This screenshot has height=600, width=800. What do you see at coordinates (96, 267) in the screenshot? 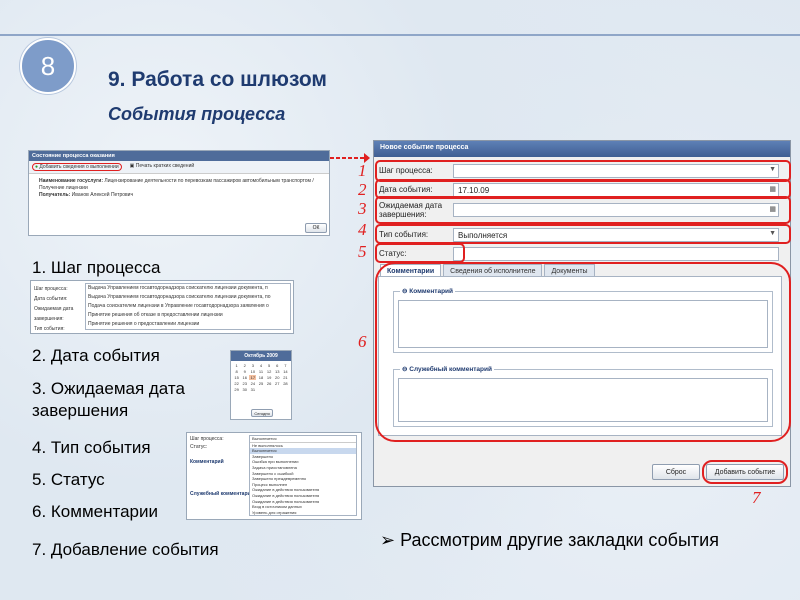
I see `label-step: 1. Шаг процесса` at bounding box center [96, 267].